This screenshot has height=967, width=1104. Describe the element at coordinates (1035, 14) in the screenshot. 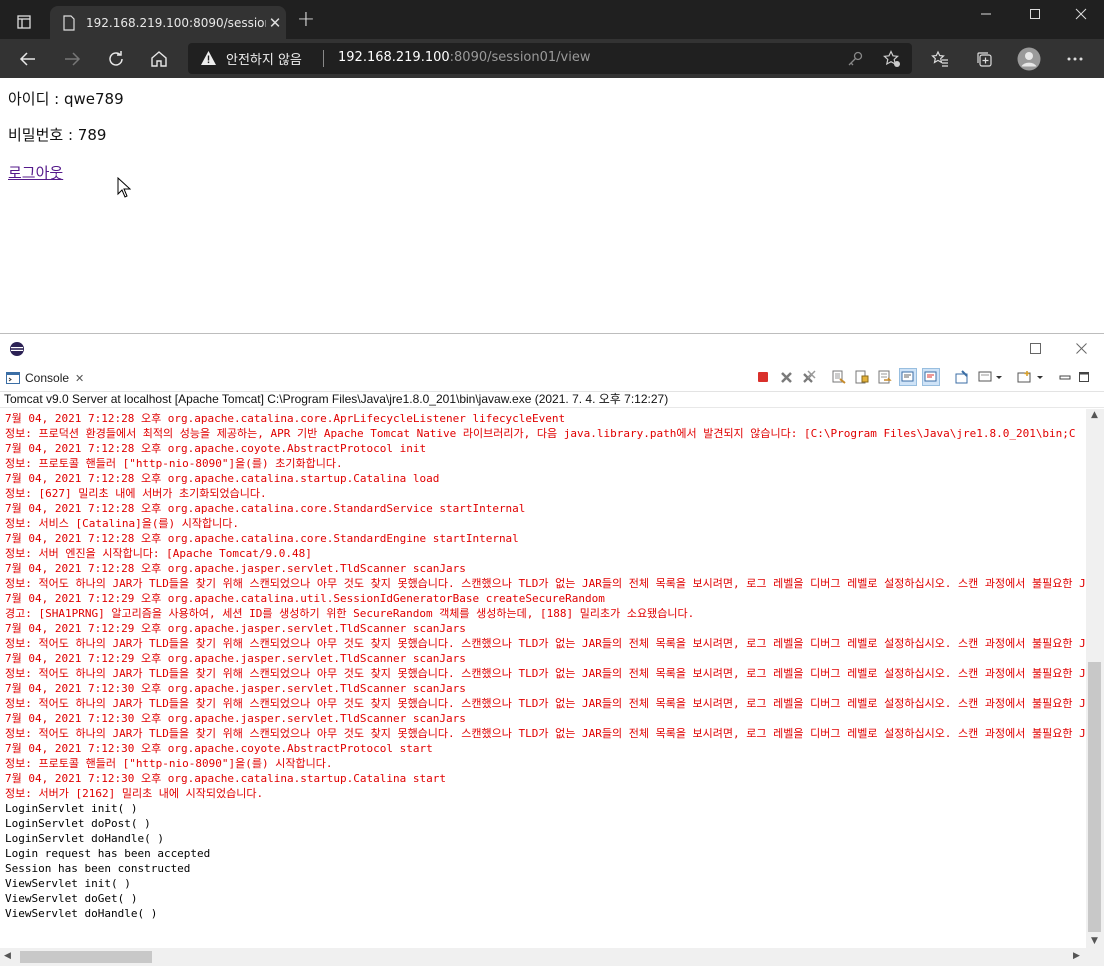

I see `maximize-button` at that location.